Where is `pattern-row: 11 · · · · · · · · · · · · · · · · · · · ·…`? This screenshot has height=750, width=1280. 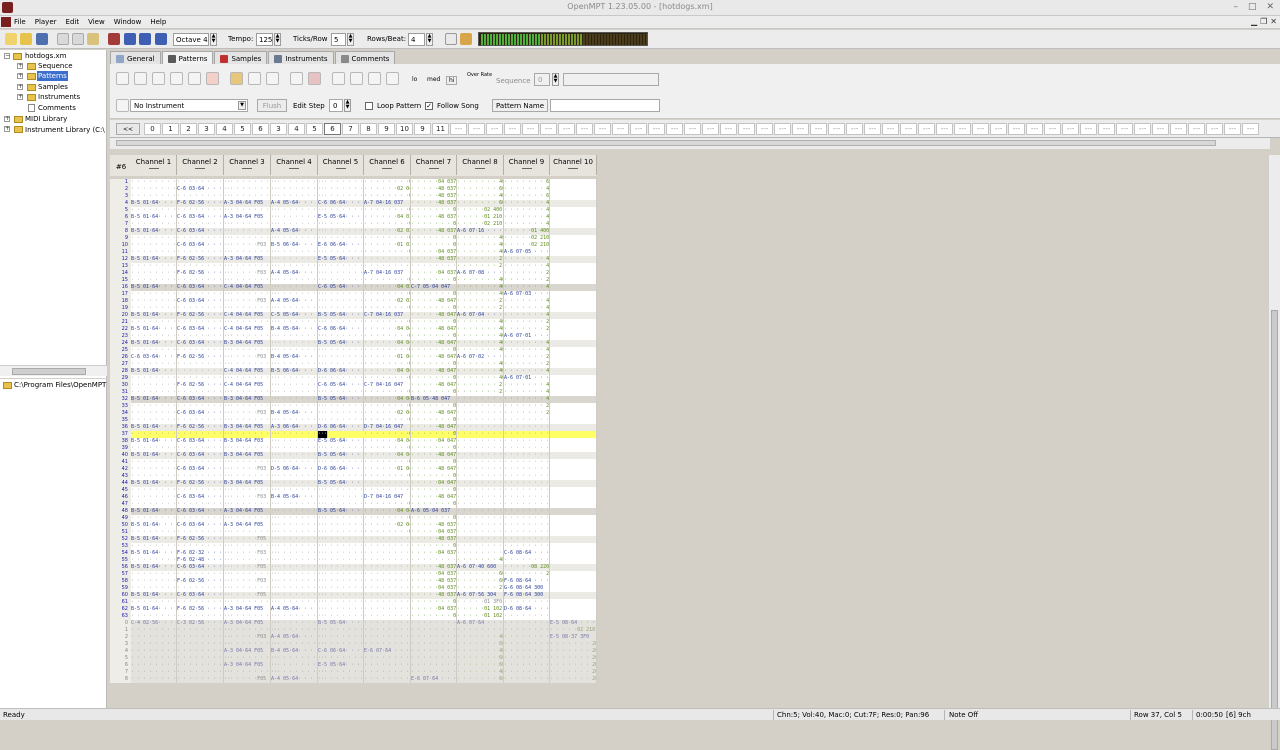 pattern-row: 11 · · · · · · · · · · · · · · · · · · · ·… is located at coordinates (353, 252).